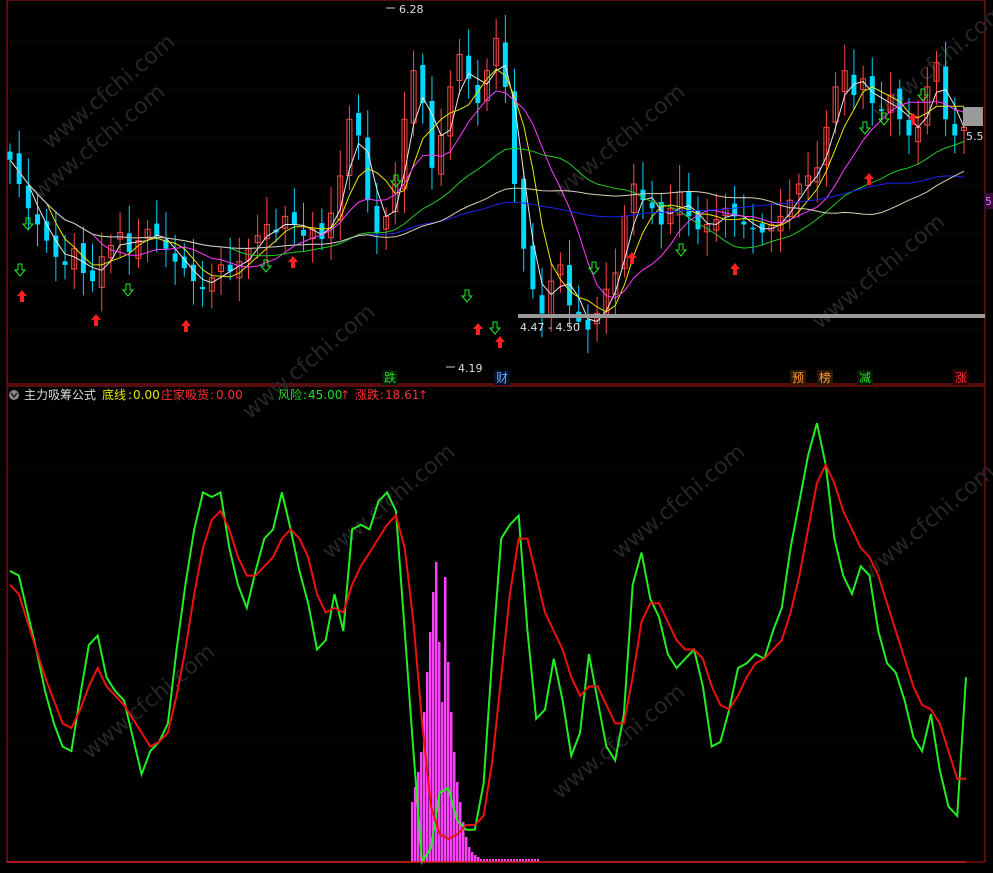 Image resolution: width=993 pixels, height=873 pixels. I want to click on field-risk-label: 风险, so click(290, 394).